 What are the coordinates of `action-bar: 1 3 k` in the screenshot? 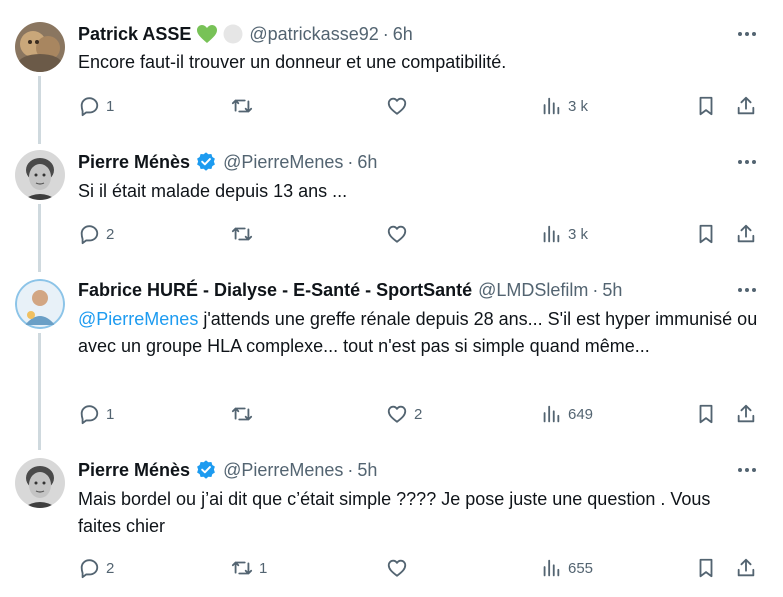 It's located at (423, 106).